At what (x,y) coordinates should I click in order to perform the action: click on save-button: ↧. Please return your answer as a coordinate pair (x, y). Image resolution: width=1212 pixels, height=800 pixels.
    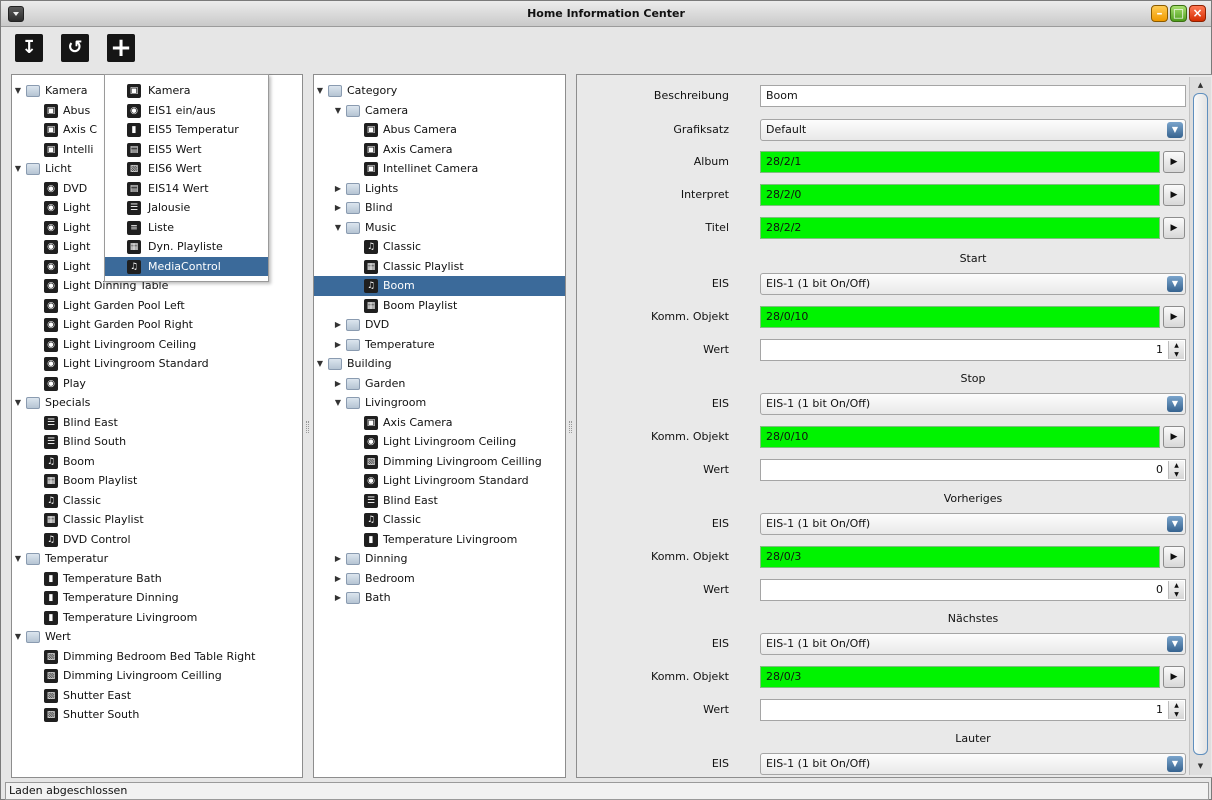
    Looking at the image, I should click on (29, 48).